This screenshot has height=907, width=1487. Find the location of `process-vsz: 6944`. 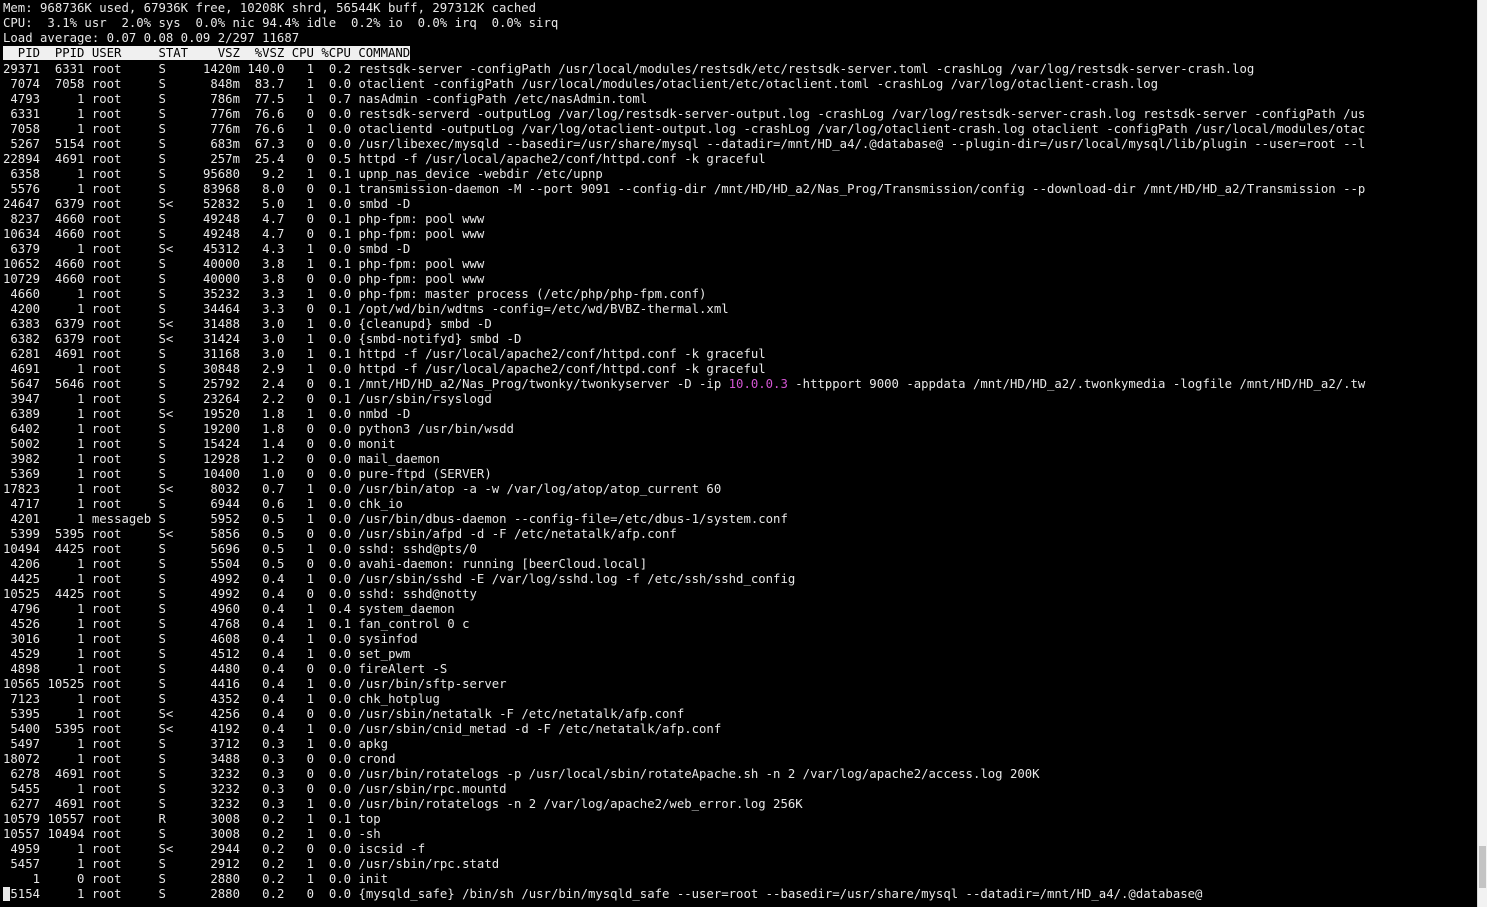

process-vsz: 6944 is located at coordinates (217, 504).